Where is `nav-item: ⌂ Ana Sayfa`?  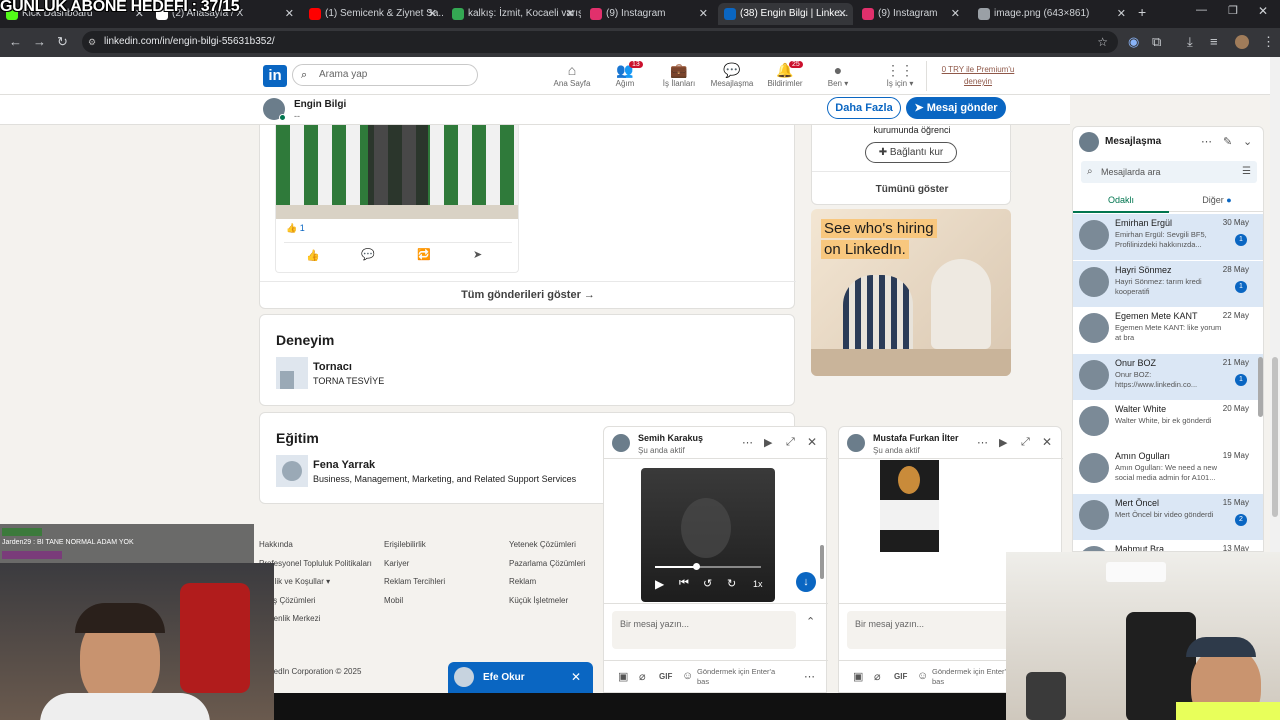
nav-item: ⌂ Ana Sayfa is located at coordinates (572, 74).